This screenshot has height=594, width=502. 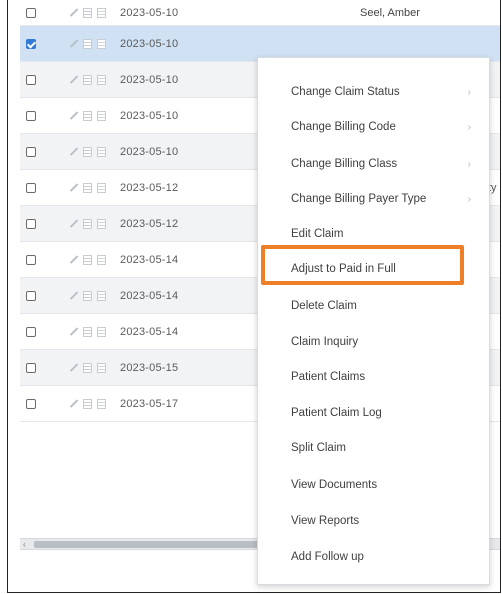 I want to click on menu-item-patient-claims: Patient Claims, so click(x=328, y=377).